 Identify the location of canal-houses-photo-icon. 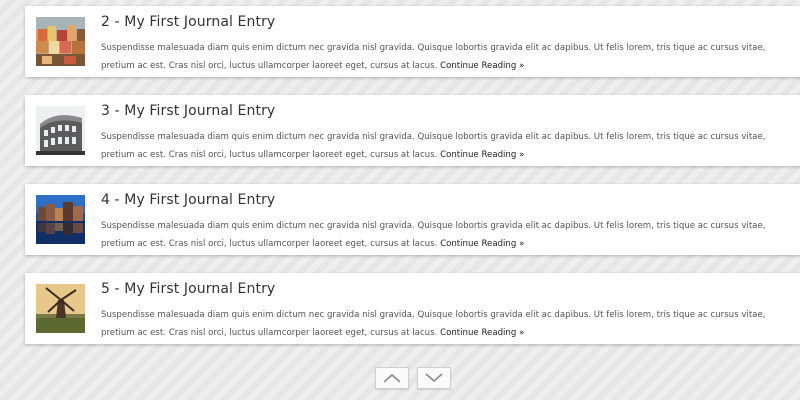
(60, 219).